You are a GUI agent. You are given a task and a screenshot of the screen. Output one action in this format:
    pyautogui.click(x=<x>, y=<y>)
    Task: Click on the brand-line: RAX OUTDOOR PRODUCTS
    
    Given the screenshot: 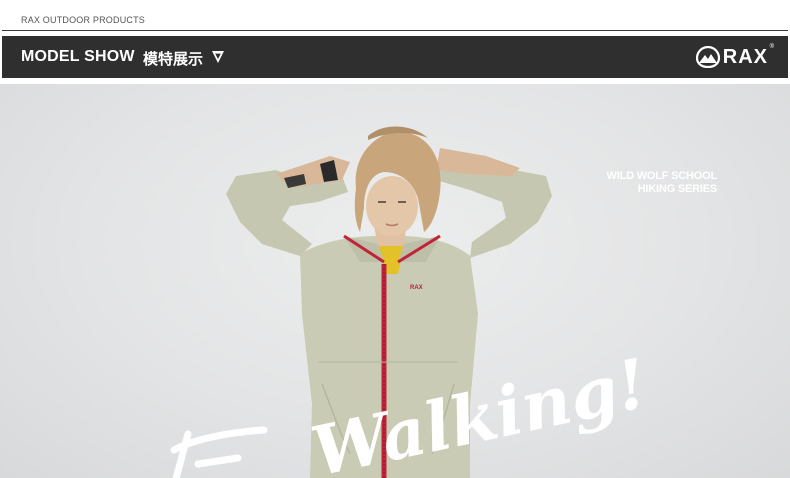 What is the action you would take?
    pyautogui.click(x=83, y=20)
    